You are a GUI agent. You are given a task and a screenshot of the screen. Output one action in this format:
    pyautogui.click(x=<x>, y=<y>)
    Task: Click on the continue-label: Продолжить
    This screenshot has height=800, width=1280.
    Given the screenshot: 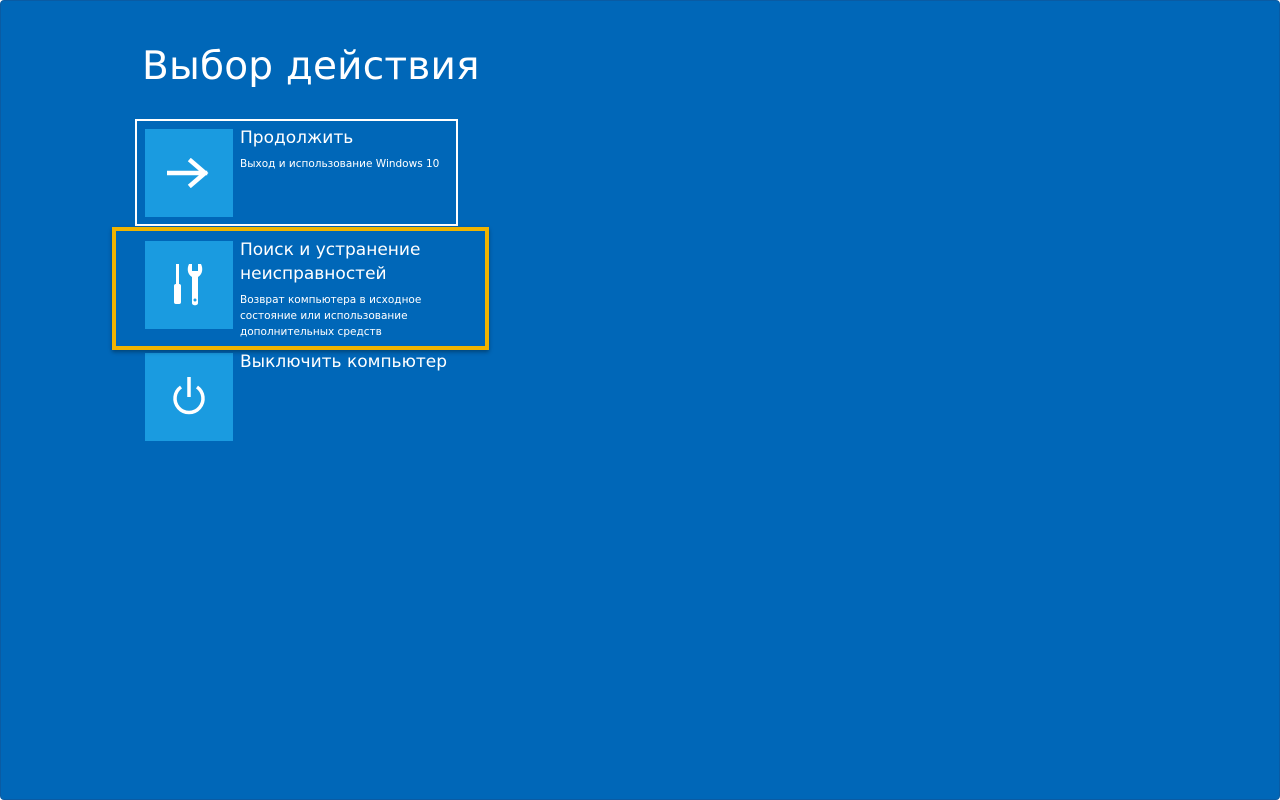 What is the action you would take?
    pyautogui.click(x=297, y=138)
    